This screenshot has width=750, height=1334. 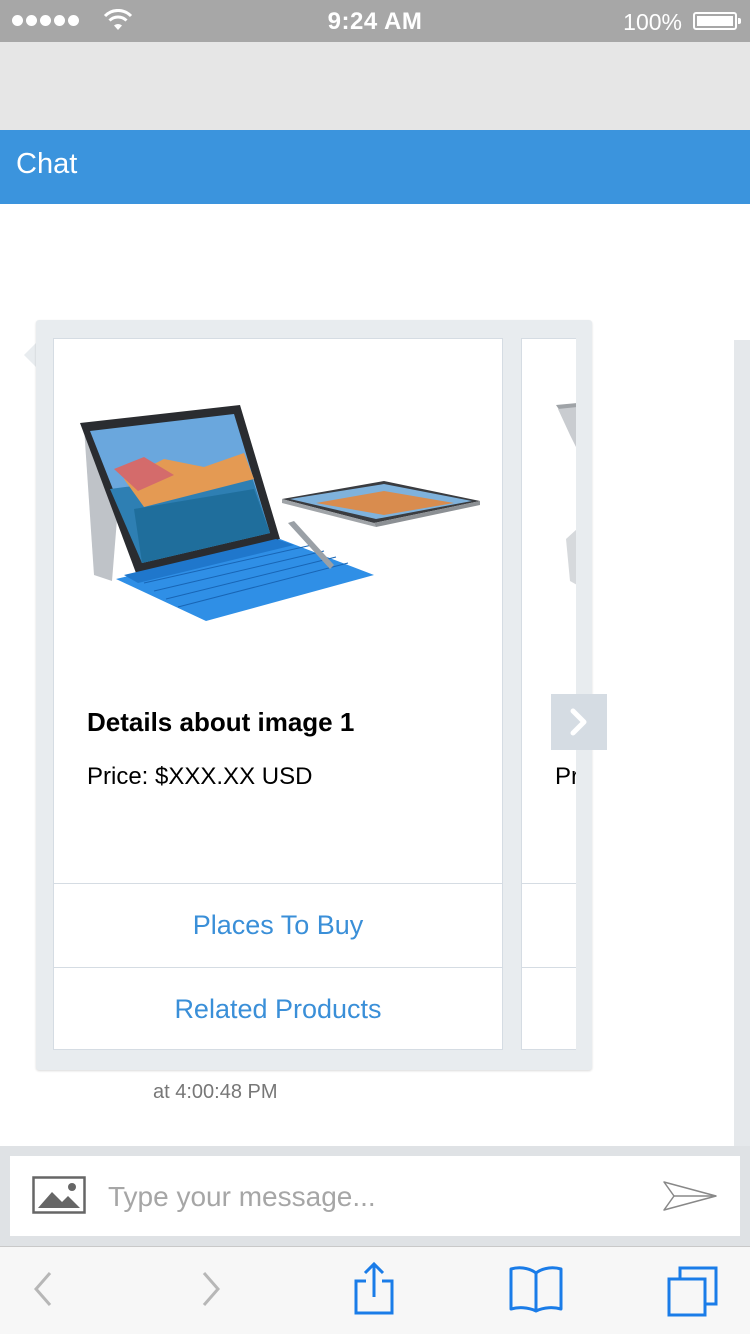 What do you see at coordinates (566, 494) in the screenshot?
I see `product-image` at bounding box center [566, 494].